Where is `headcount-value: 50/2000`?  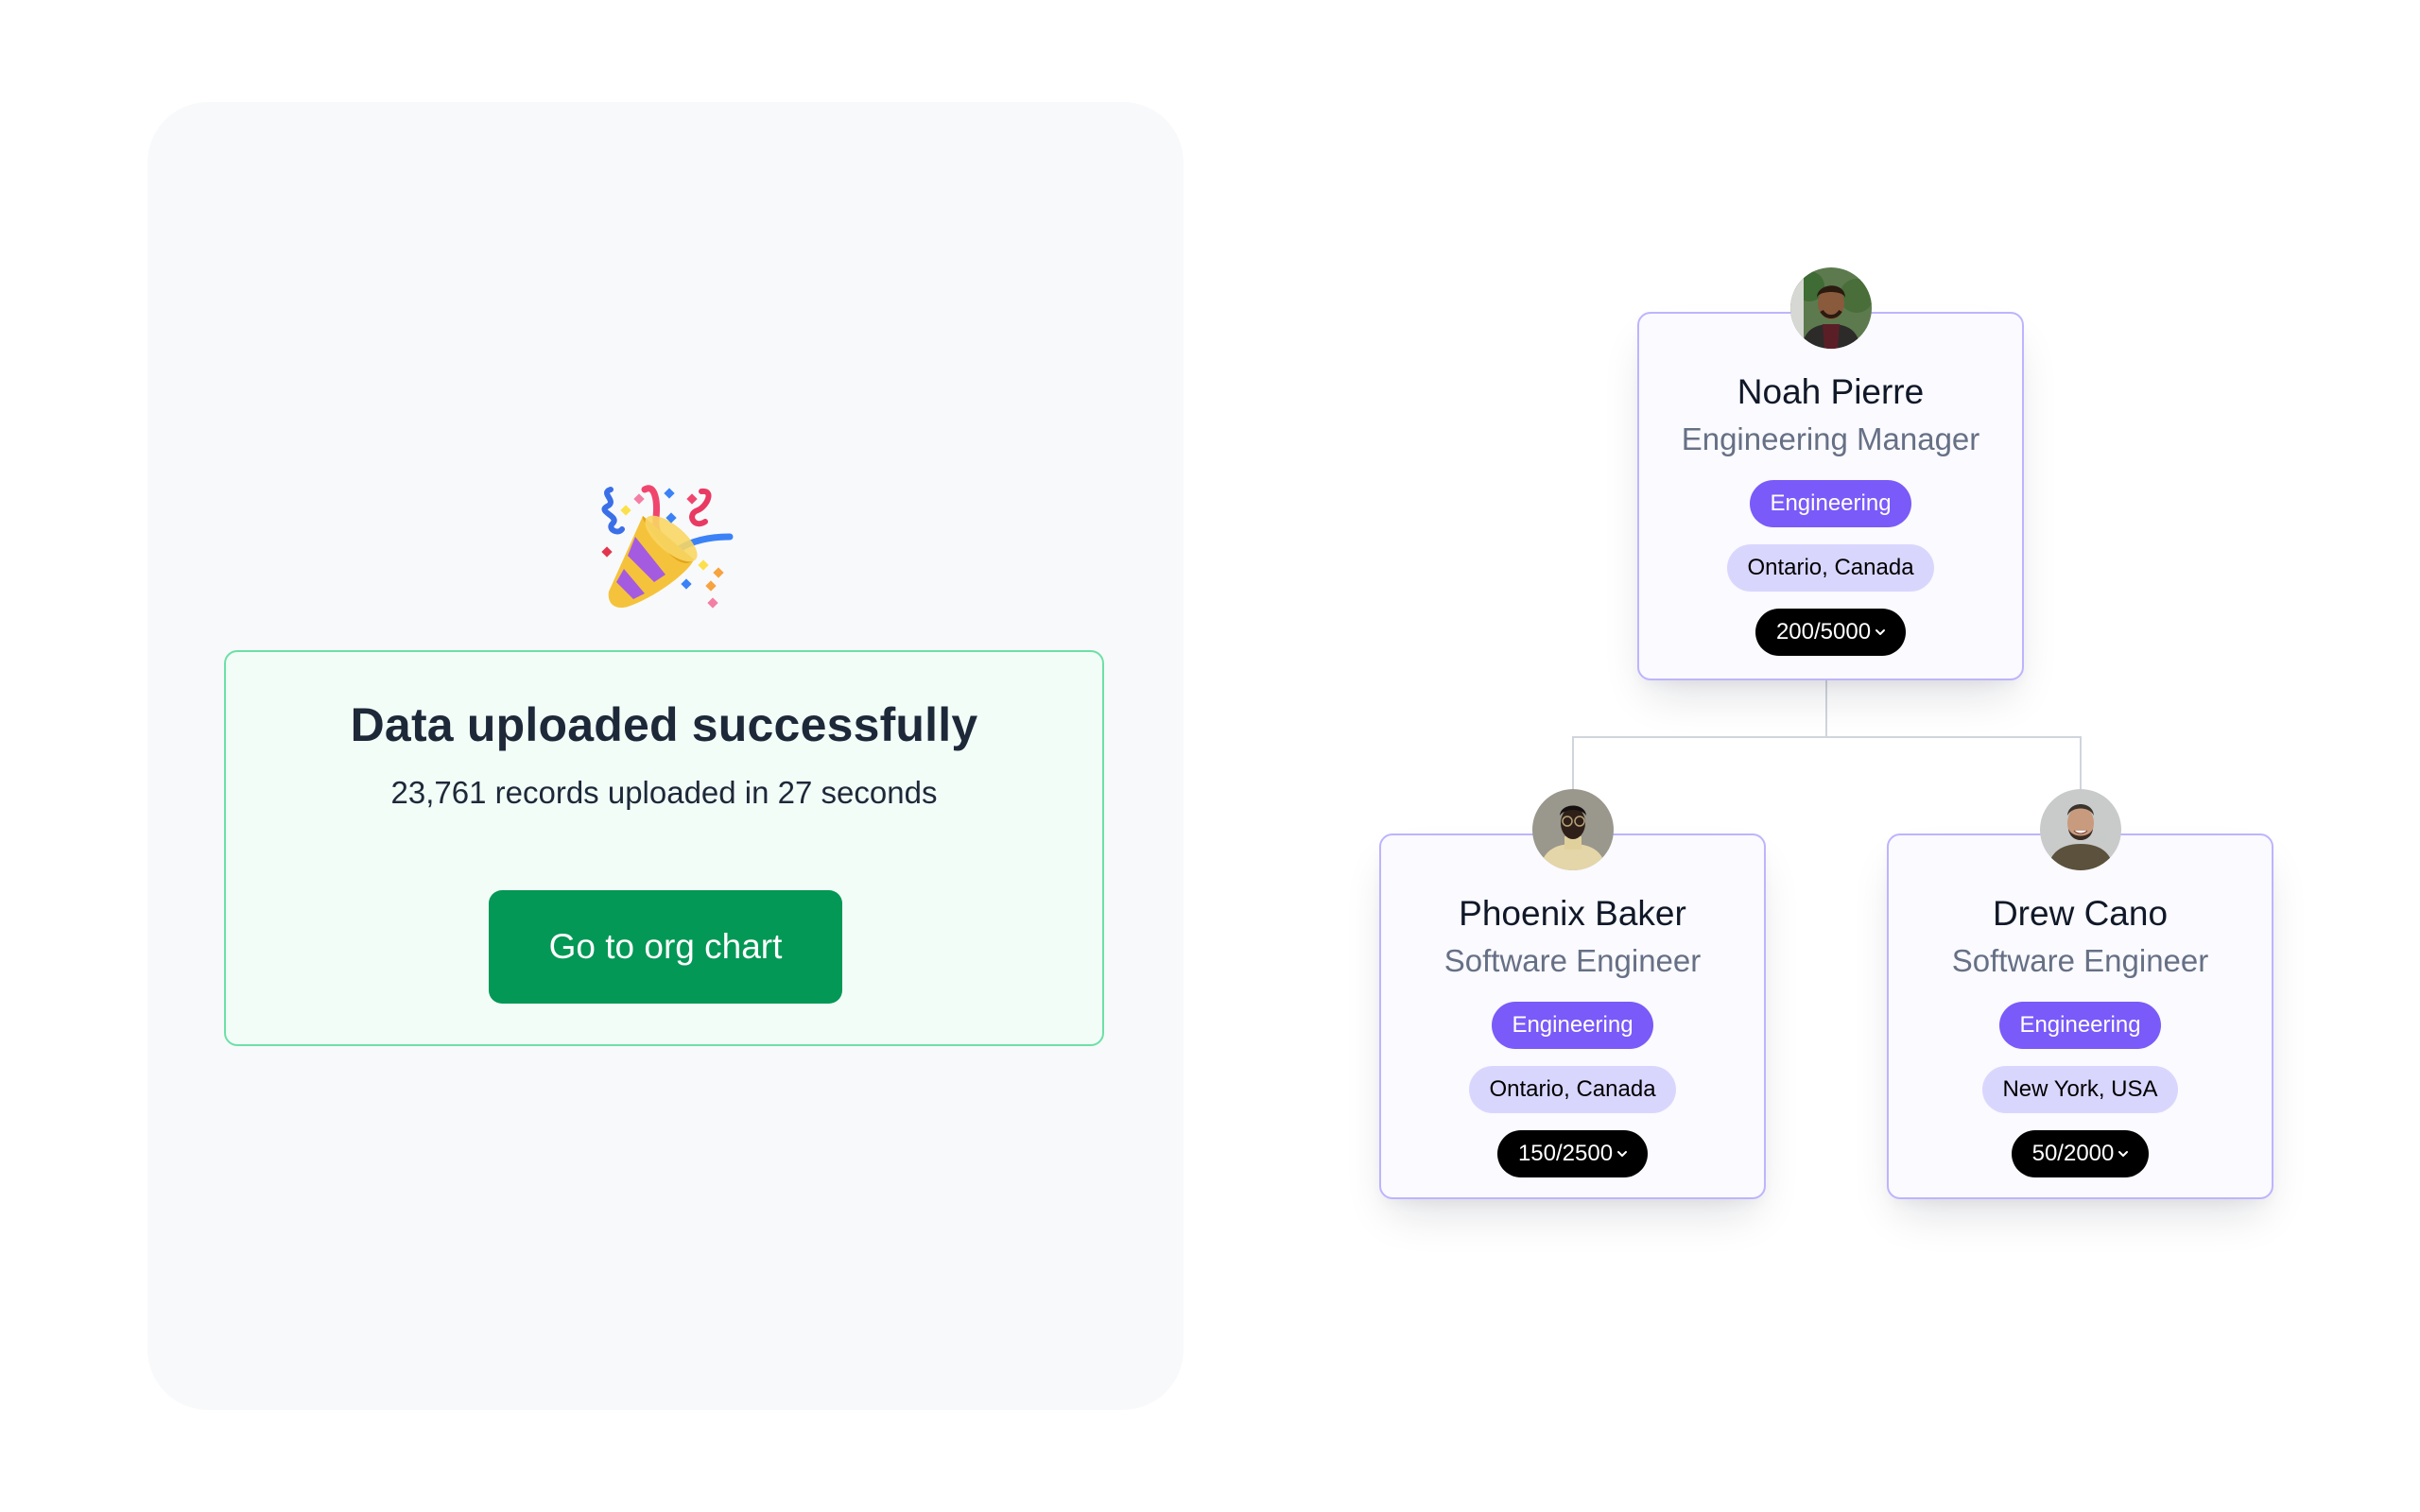
headcount-value: 50/2000 is located at coordinates (2073, 1153).